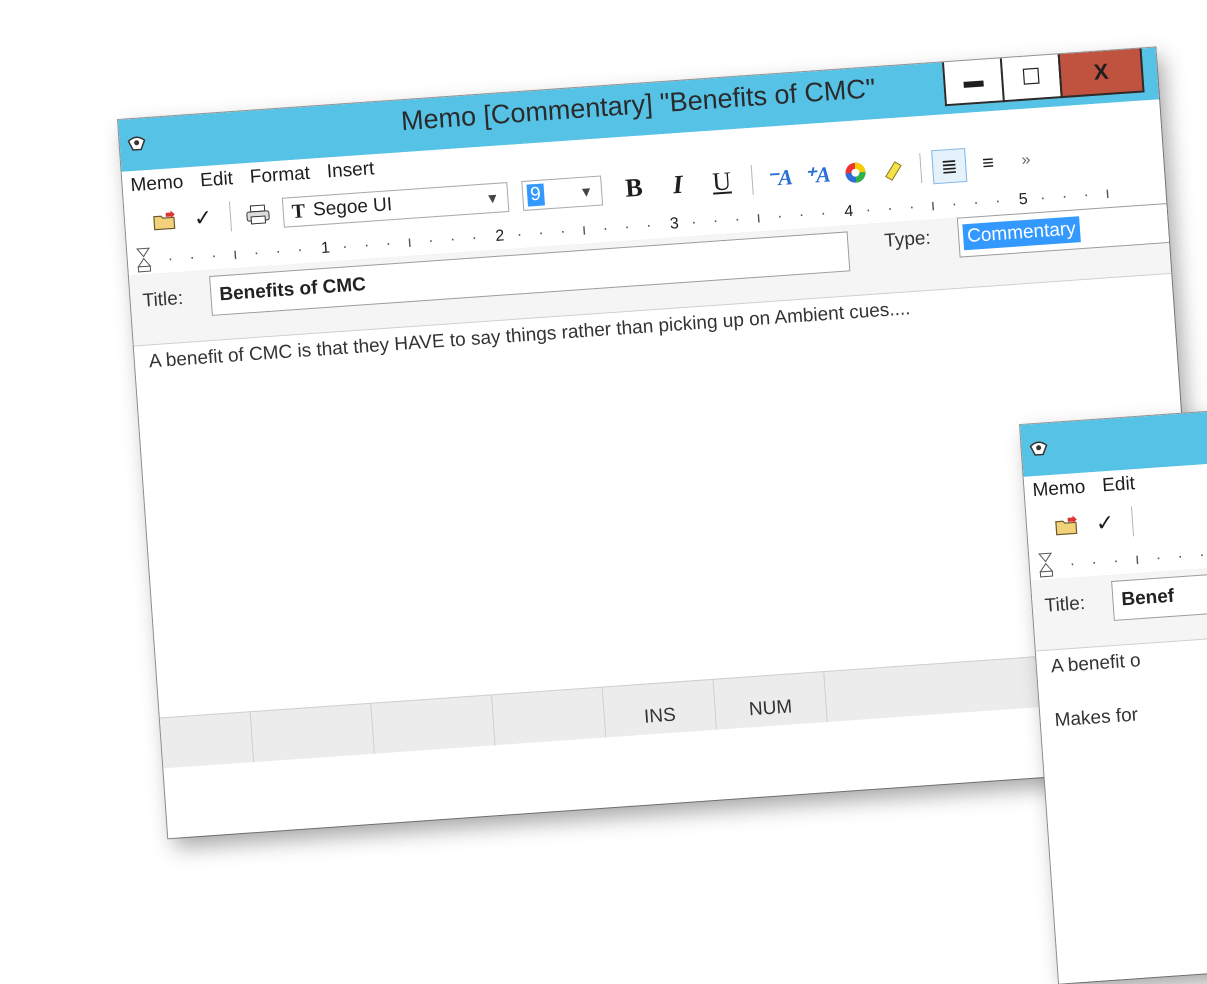 This screenshot has height=984, width=1207. I want to click on align-center-icon: ≡, so click(988, 163).